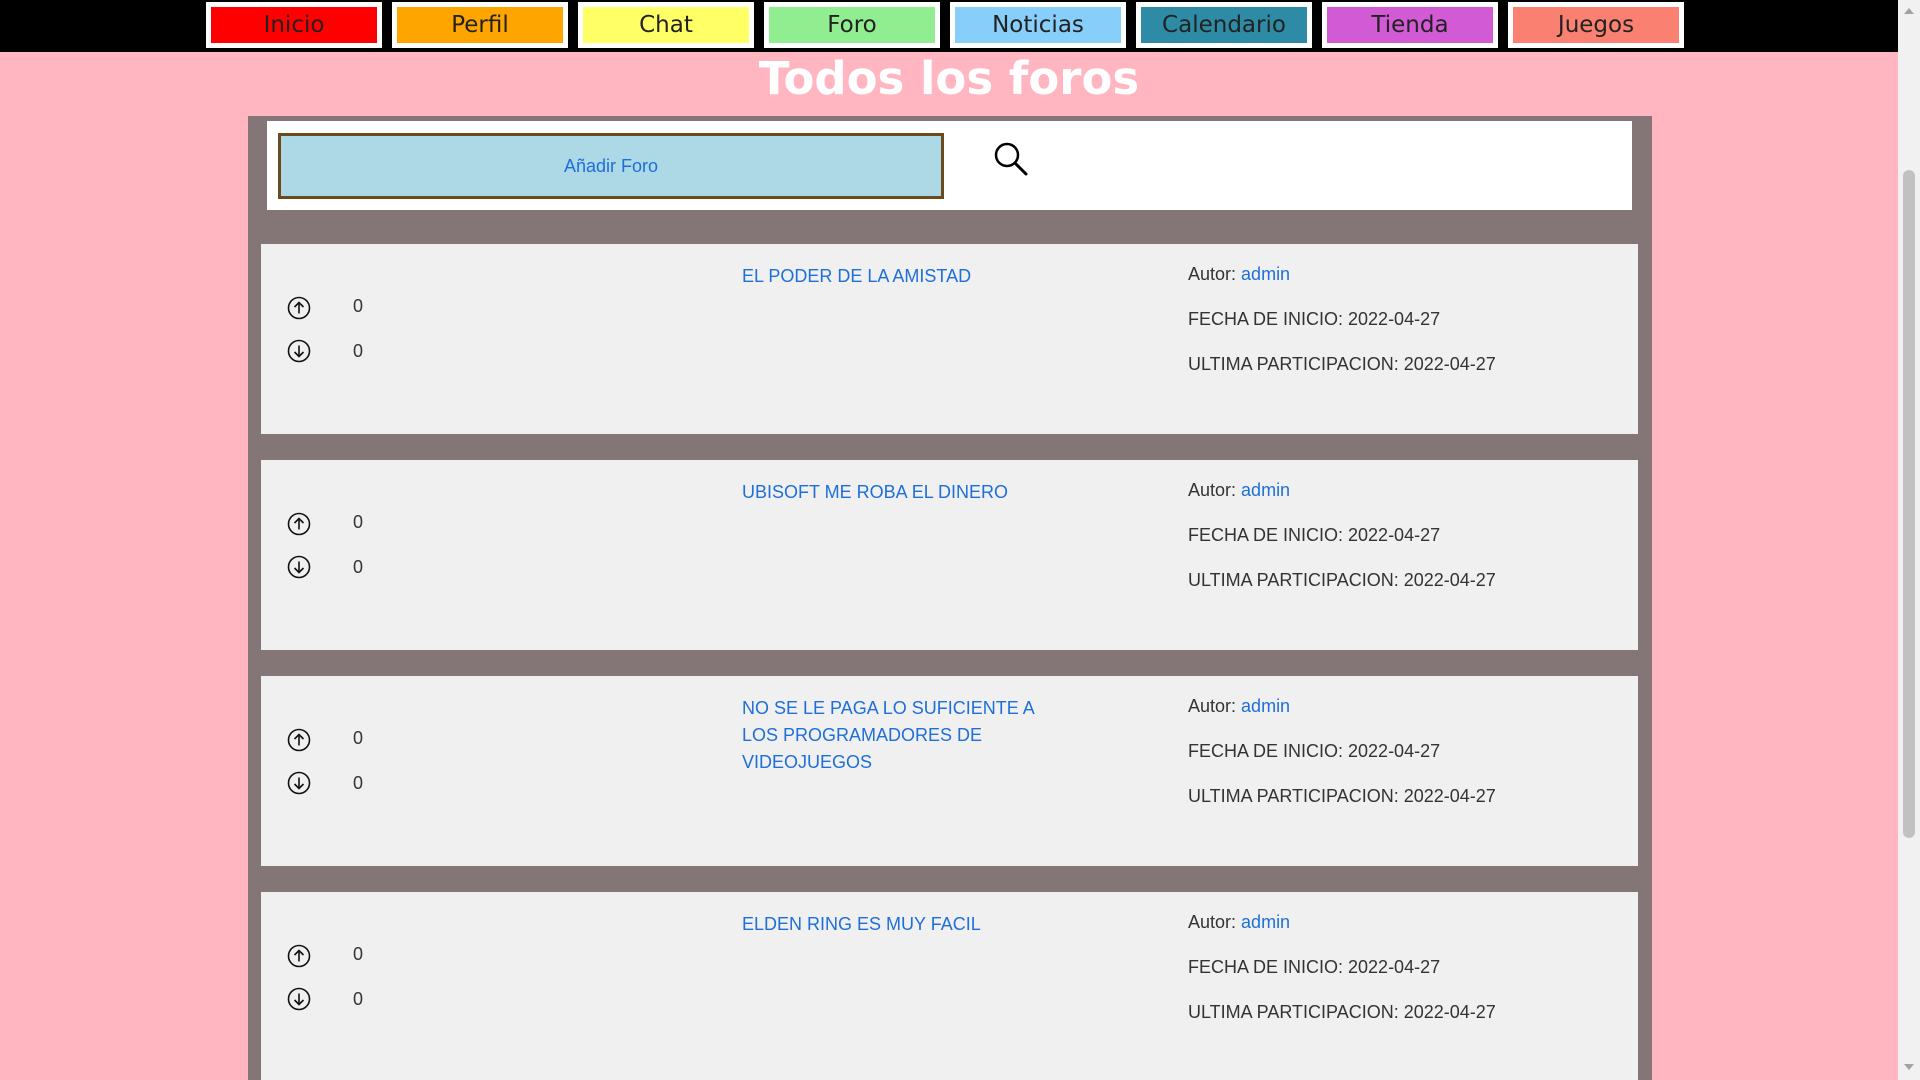 This screenshot has width=1920, height=1080. I want to click on nav-chat-button: Chat, so click(666, 25).